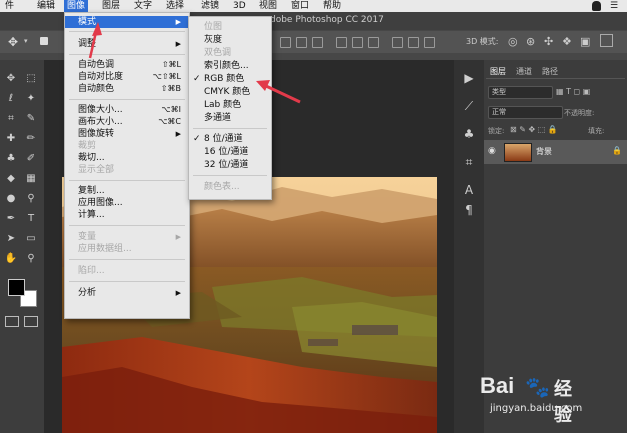 This screenshot has height=433, width=627. Describe the element at coordinates (537, 387) in the screenshot. I see `paw-icon: 🐾` at that location.